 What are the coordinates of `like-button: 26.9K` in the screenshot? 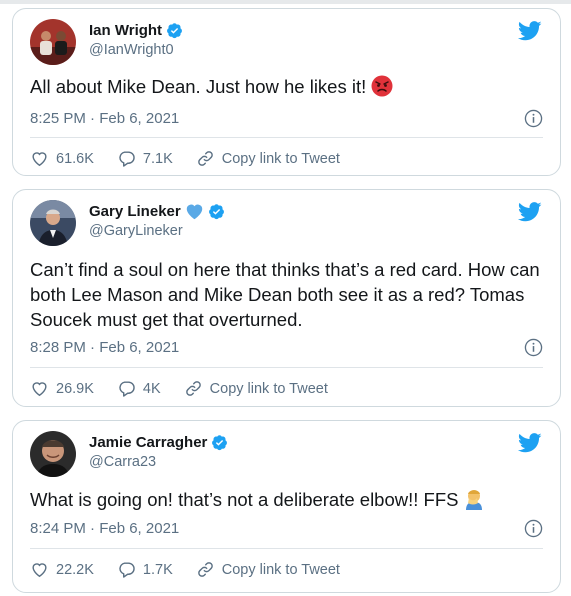 It's located at (62, 388).